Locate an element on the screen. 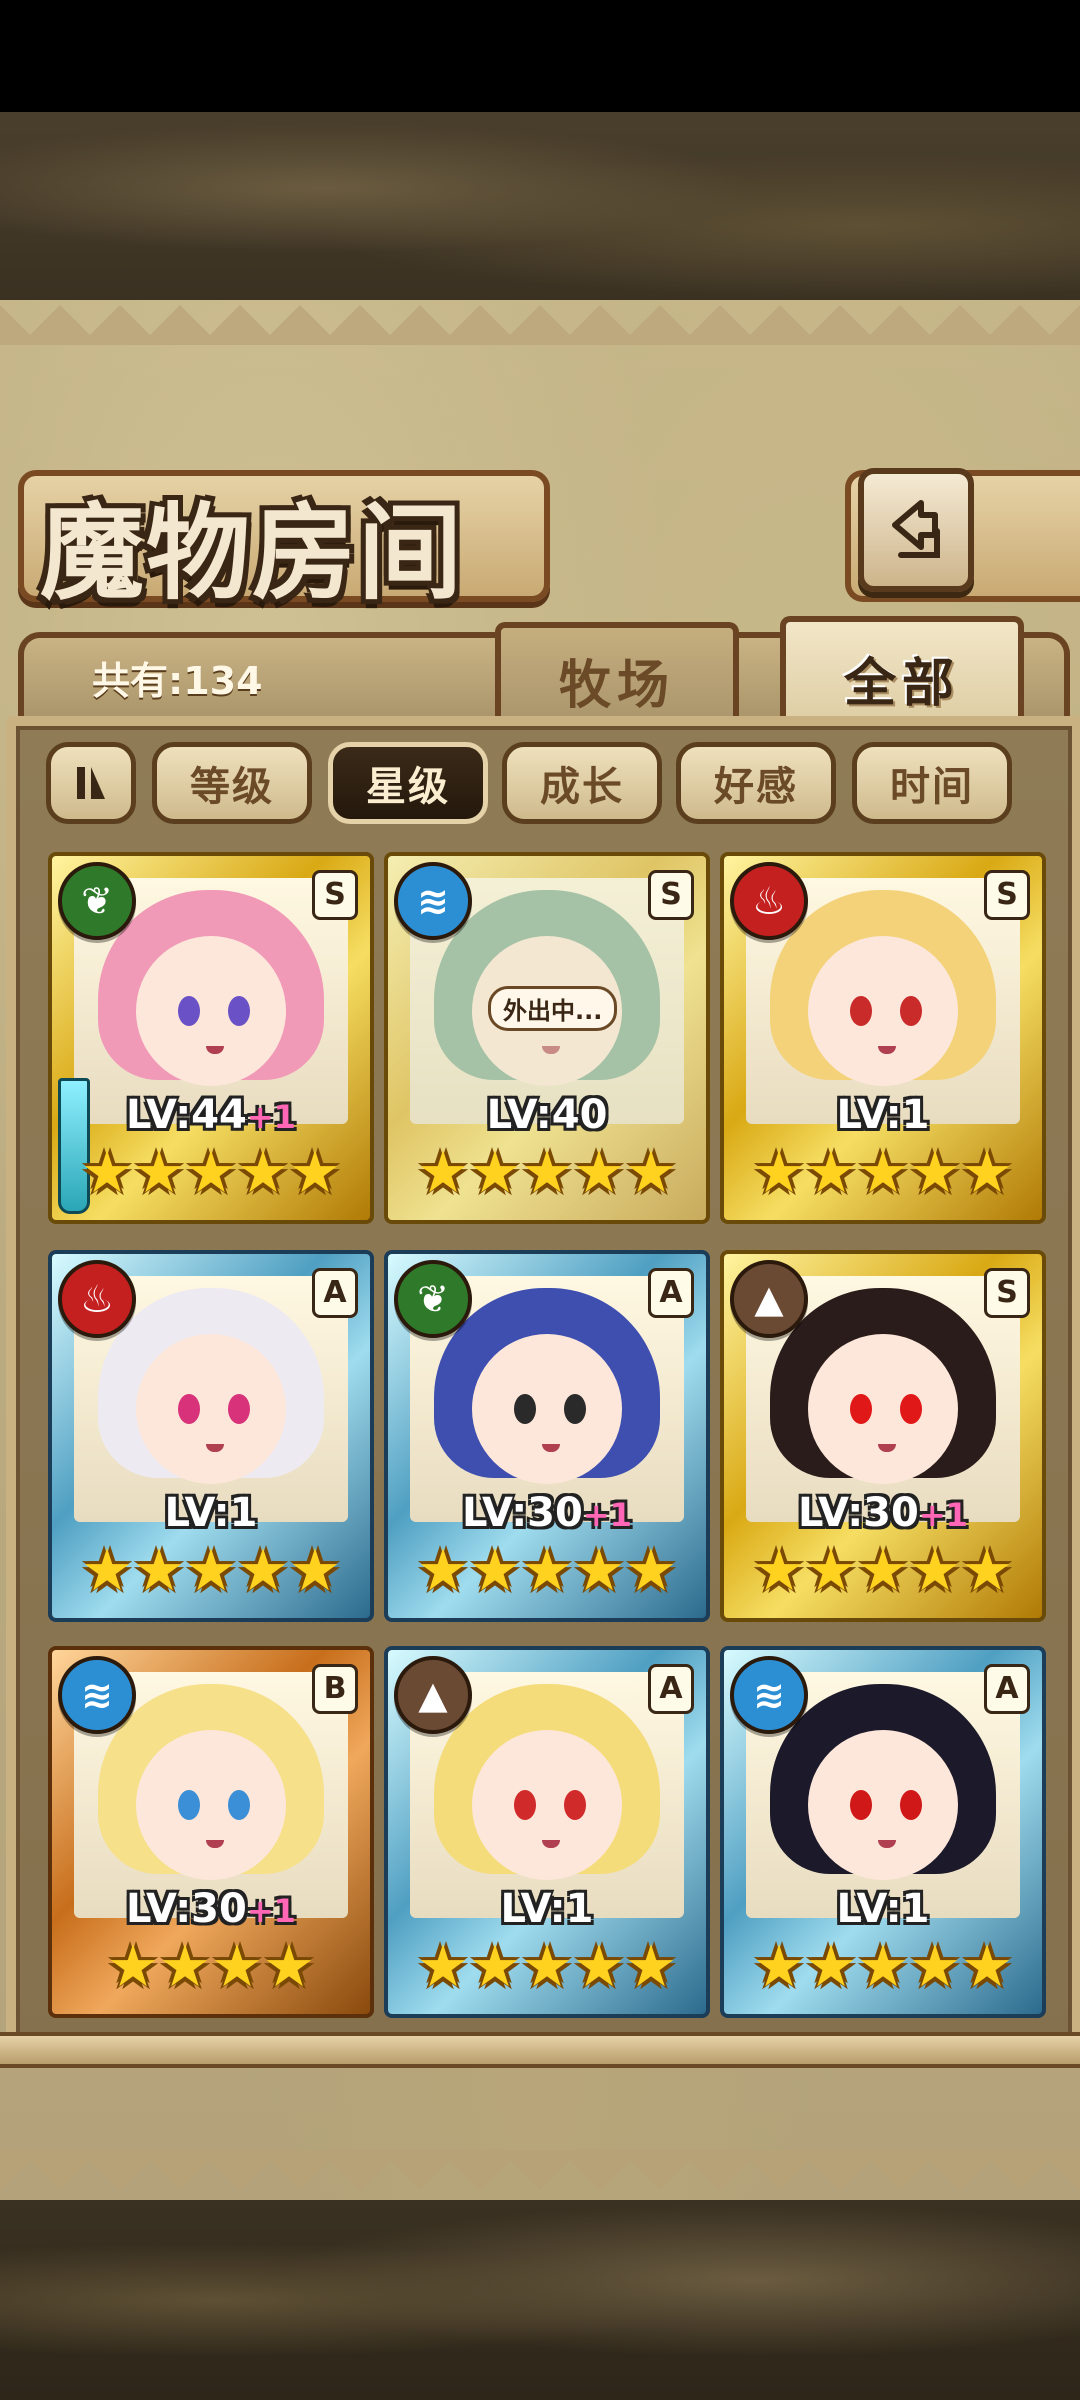 The width and height of the screenshot is (1080, 2400). level-text: LV:44 is located at coordinates (186, 1115).